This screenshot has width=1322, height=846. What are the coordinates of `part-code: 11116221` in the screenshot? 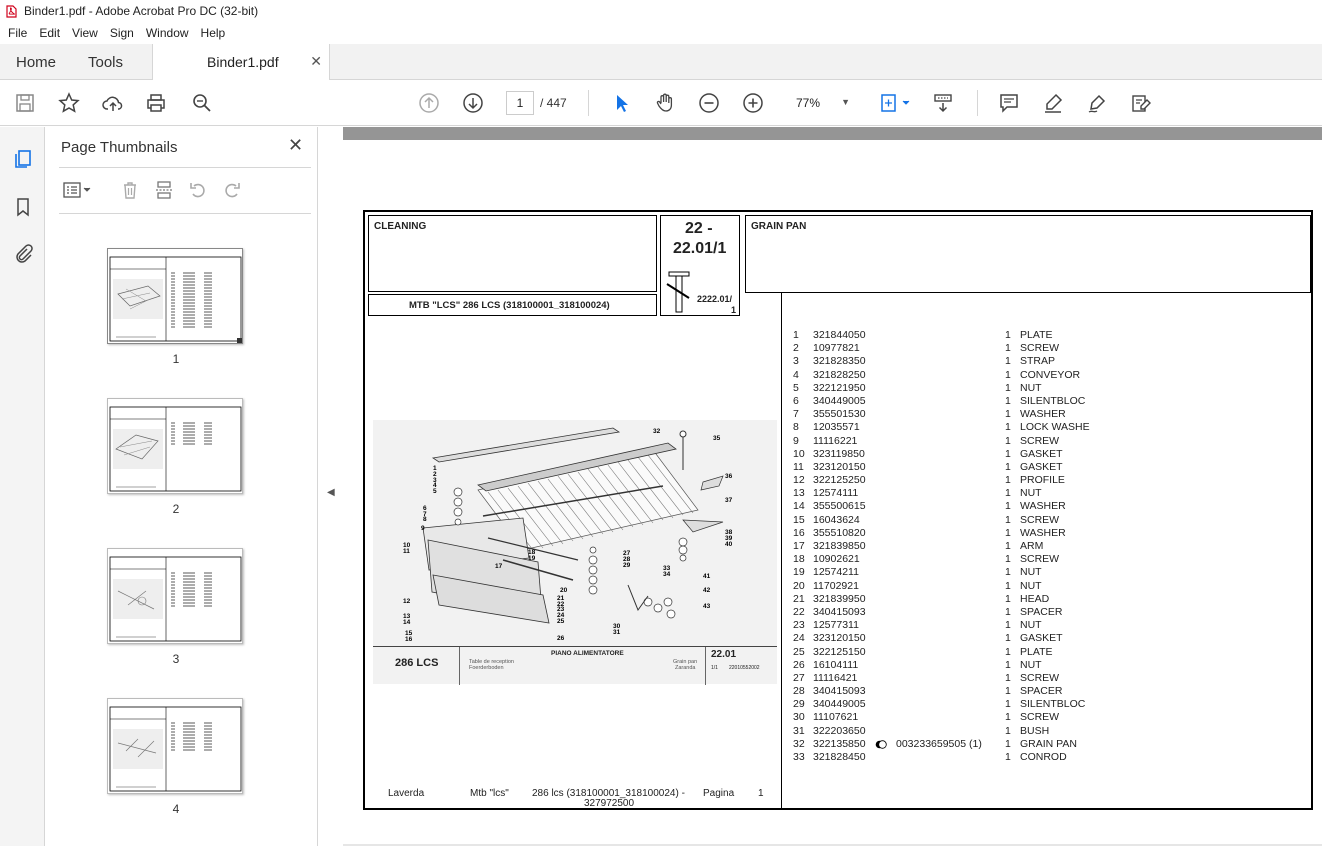 It's located at (835, 440).